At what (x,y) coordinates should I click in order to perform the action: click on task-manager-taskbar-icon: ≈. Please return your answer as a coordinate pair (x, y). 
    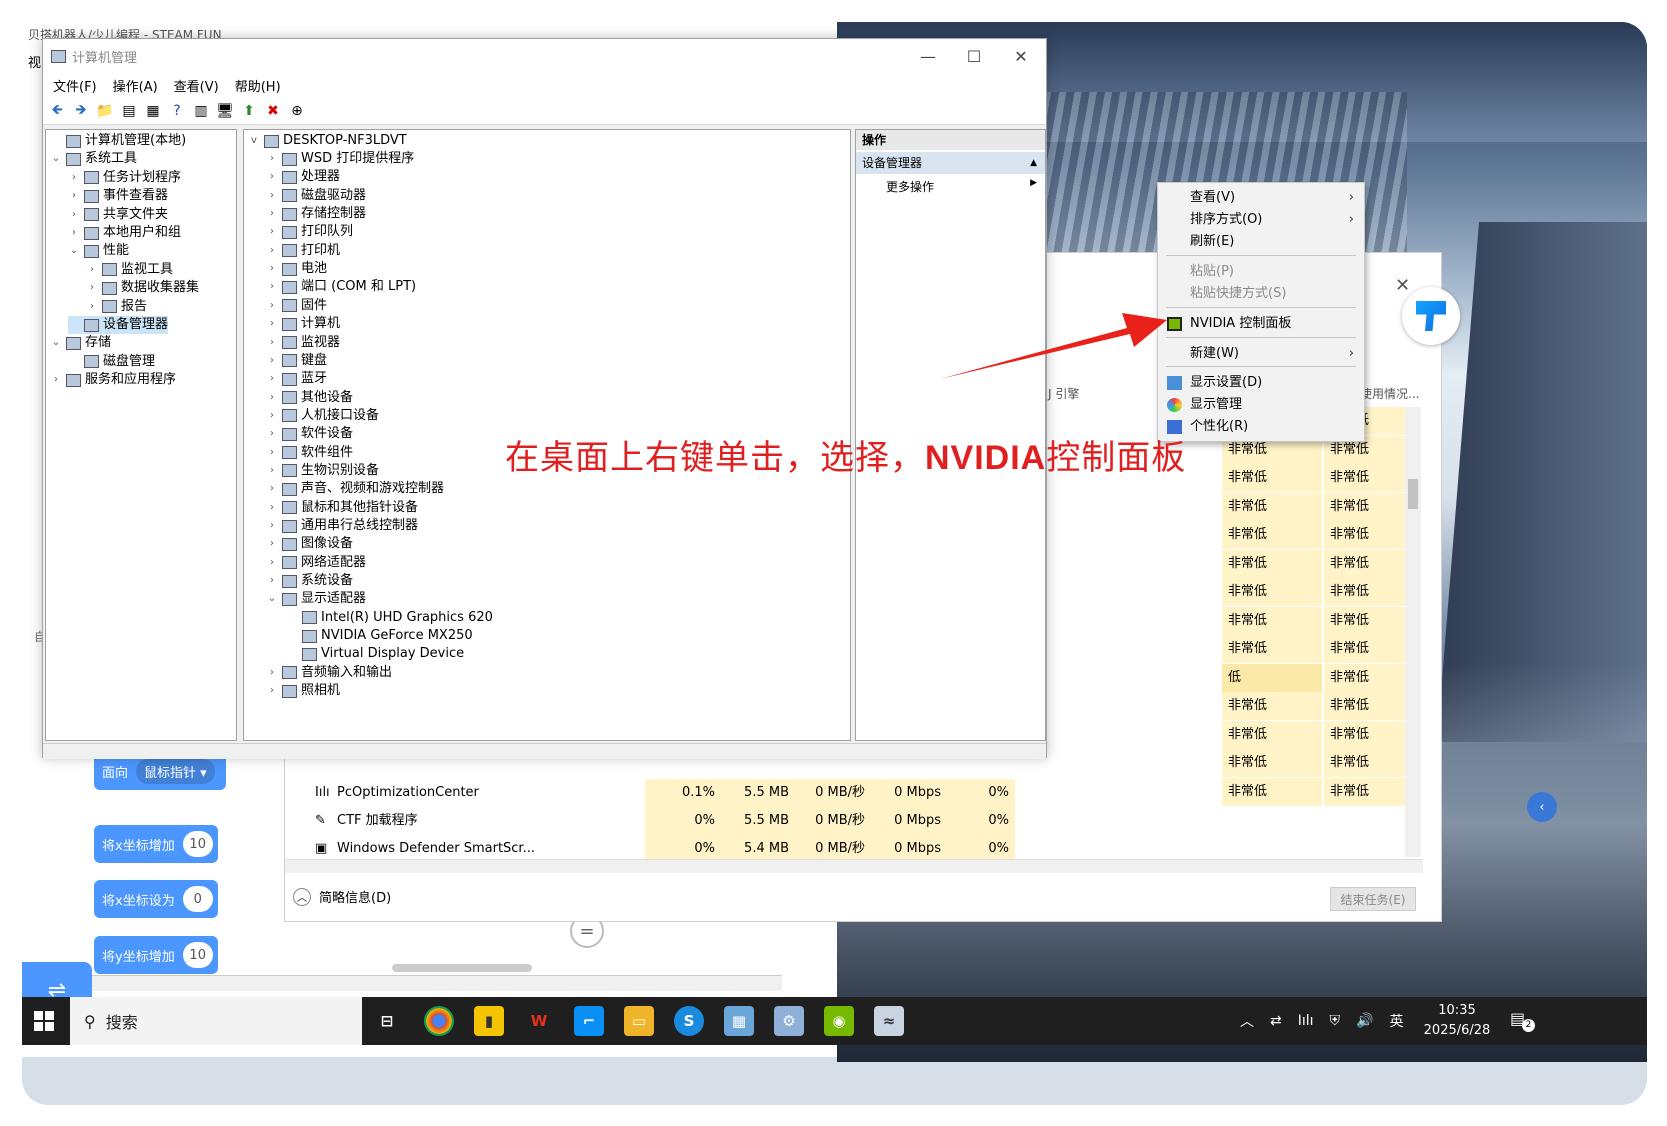
    Looking at the image, I should click on (889, 1021).